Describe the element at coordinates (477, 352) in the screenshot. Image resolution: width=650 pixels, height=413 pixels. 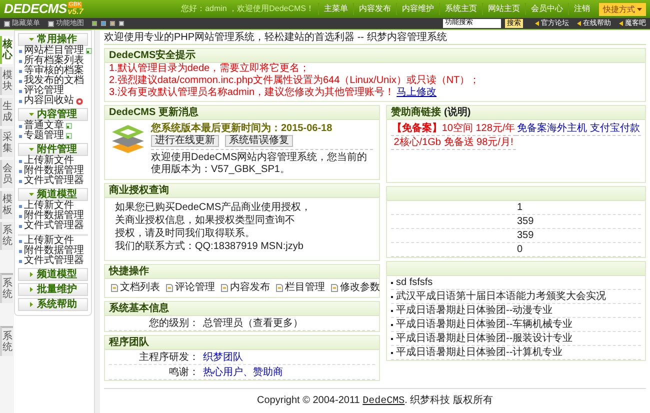
I see `news-link: 平成日语暑期赴日体验团--计算机专业` at that location.